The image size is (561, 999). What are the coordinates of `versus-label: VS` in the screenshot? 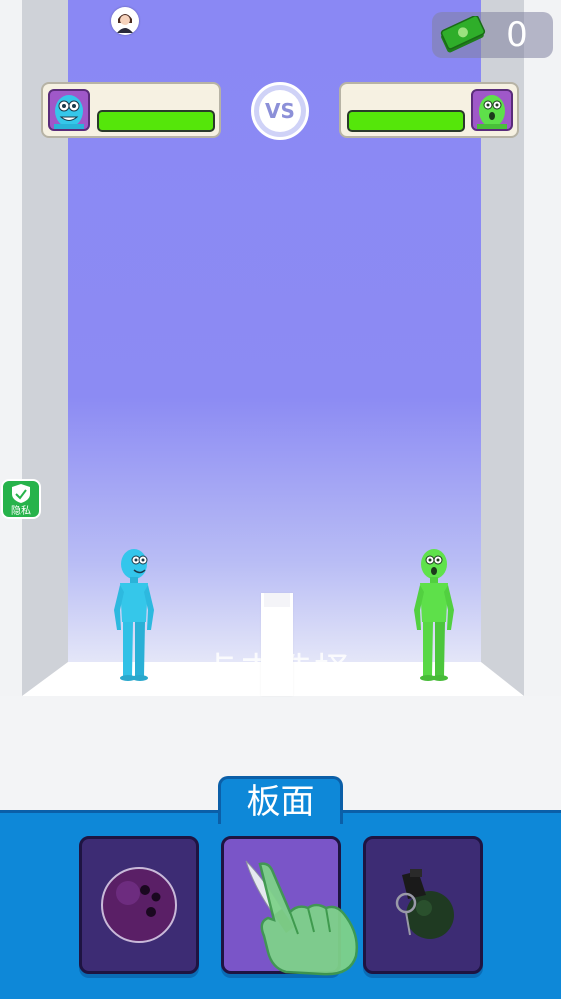 It's located at (280, 111).